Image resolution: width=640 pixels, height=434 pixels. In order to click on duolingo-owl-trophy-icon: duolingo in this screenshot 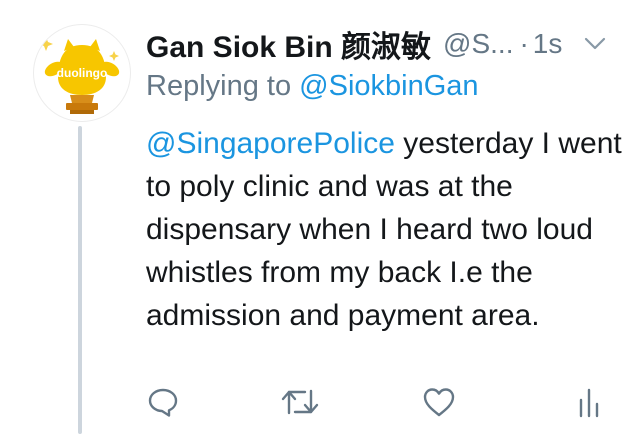, I will do `click(79, 75)`.